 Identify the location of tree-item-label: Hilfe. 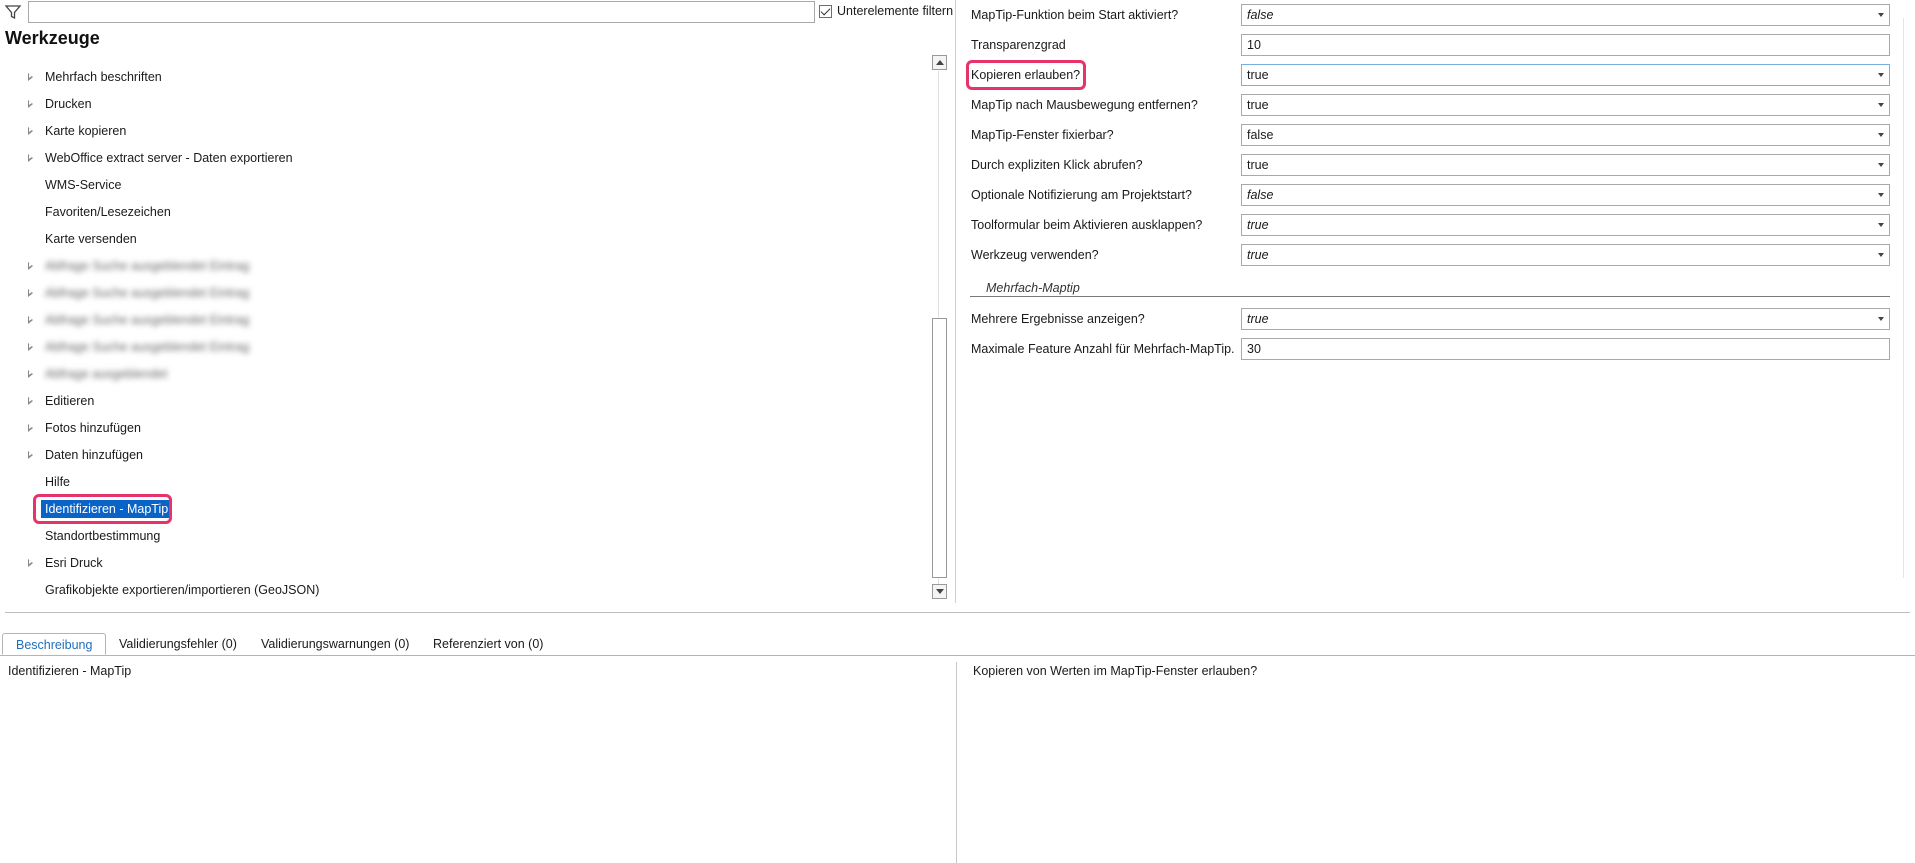
(58, 481).